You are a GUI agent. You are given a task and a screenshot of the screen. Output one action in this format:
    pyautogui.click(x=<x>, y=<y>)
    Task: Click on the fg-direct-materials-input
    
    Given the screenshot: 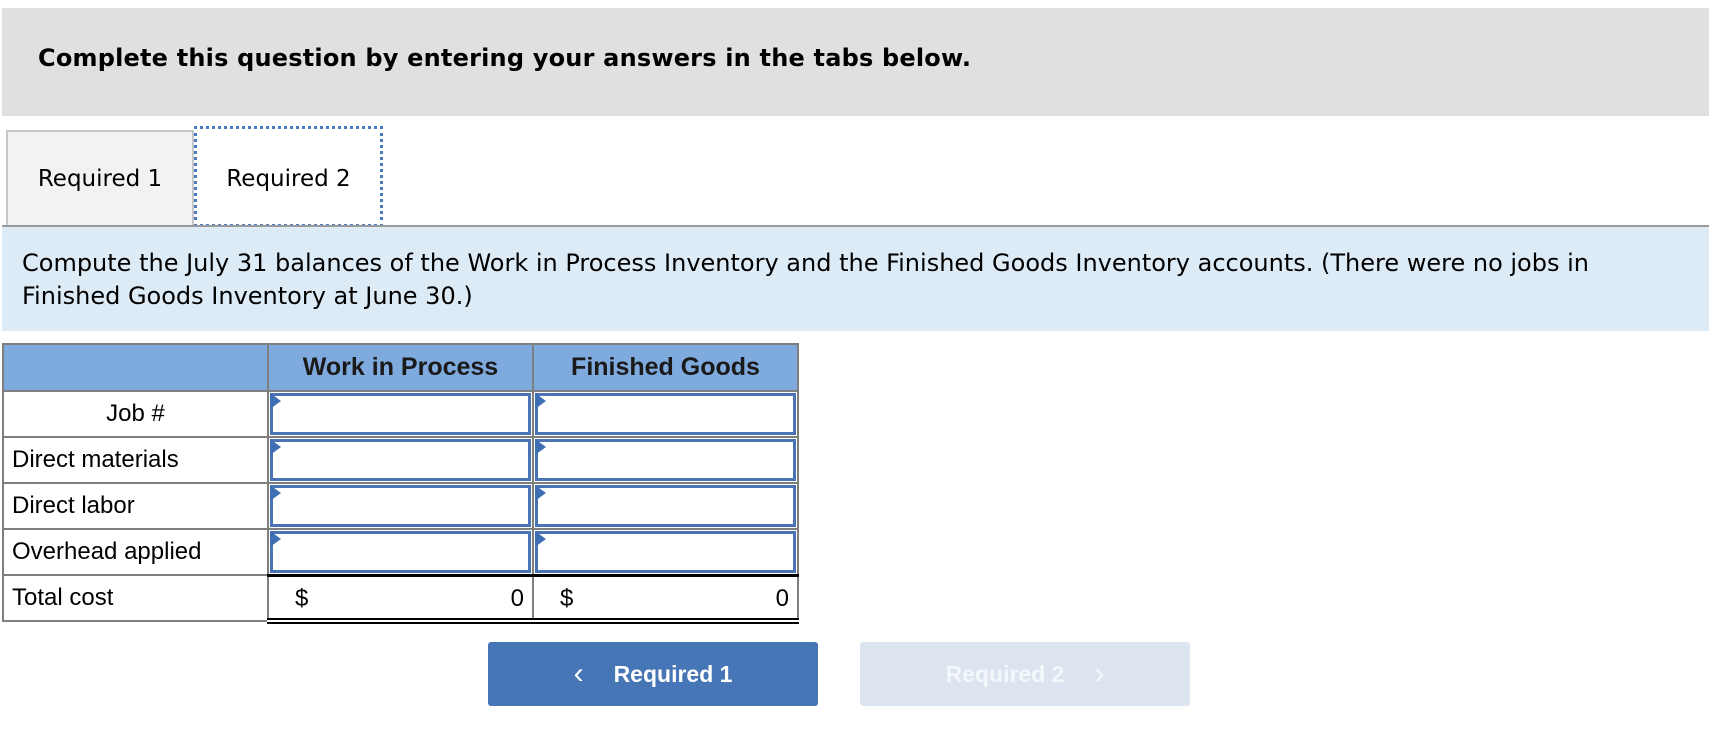 What is the action you would take?
    pyautogui.click(x=665, y=460)
    